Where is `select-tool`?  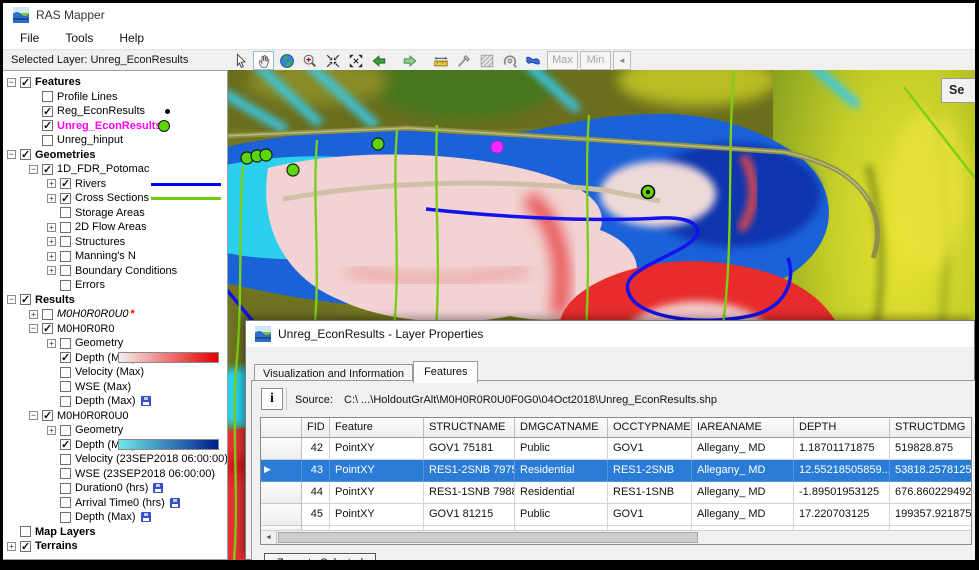 select-tool is located at coordinates (240, 60).